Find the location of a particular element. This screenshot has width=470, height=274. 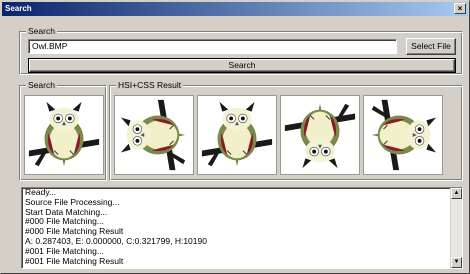

title-bar: Search × is located at coordinates (235, 9).